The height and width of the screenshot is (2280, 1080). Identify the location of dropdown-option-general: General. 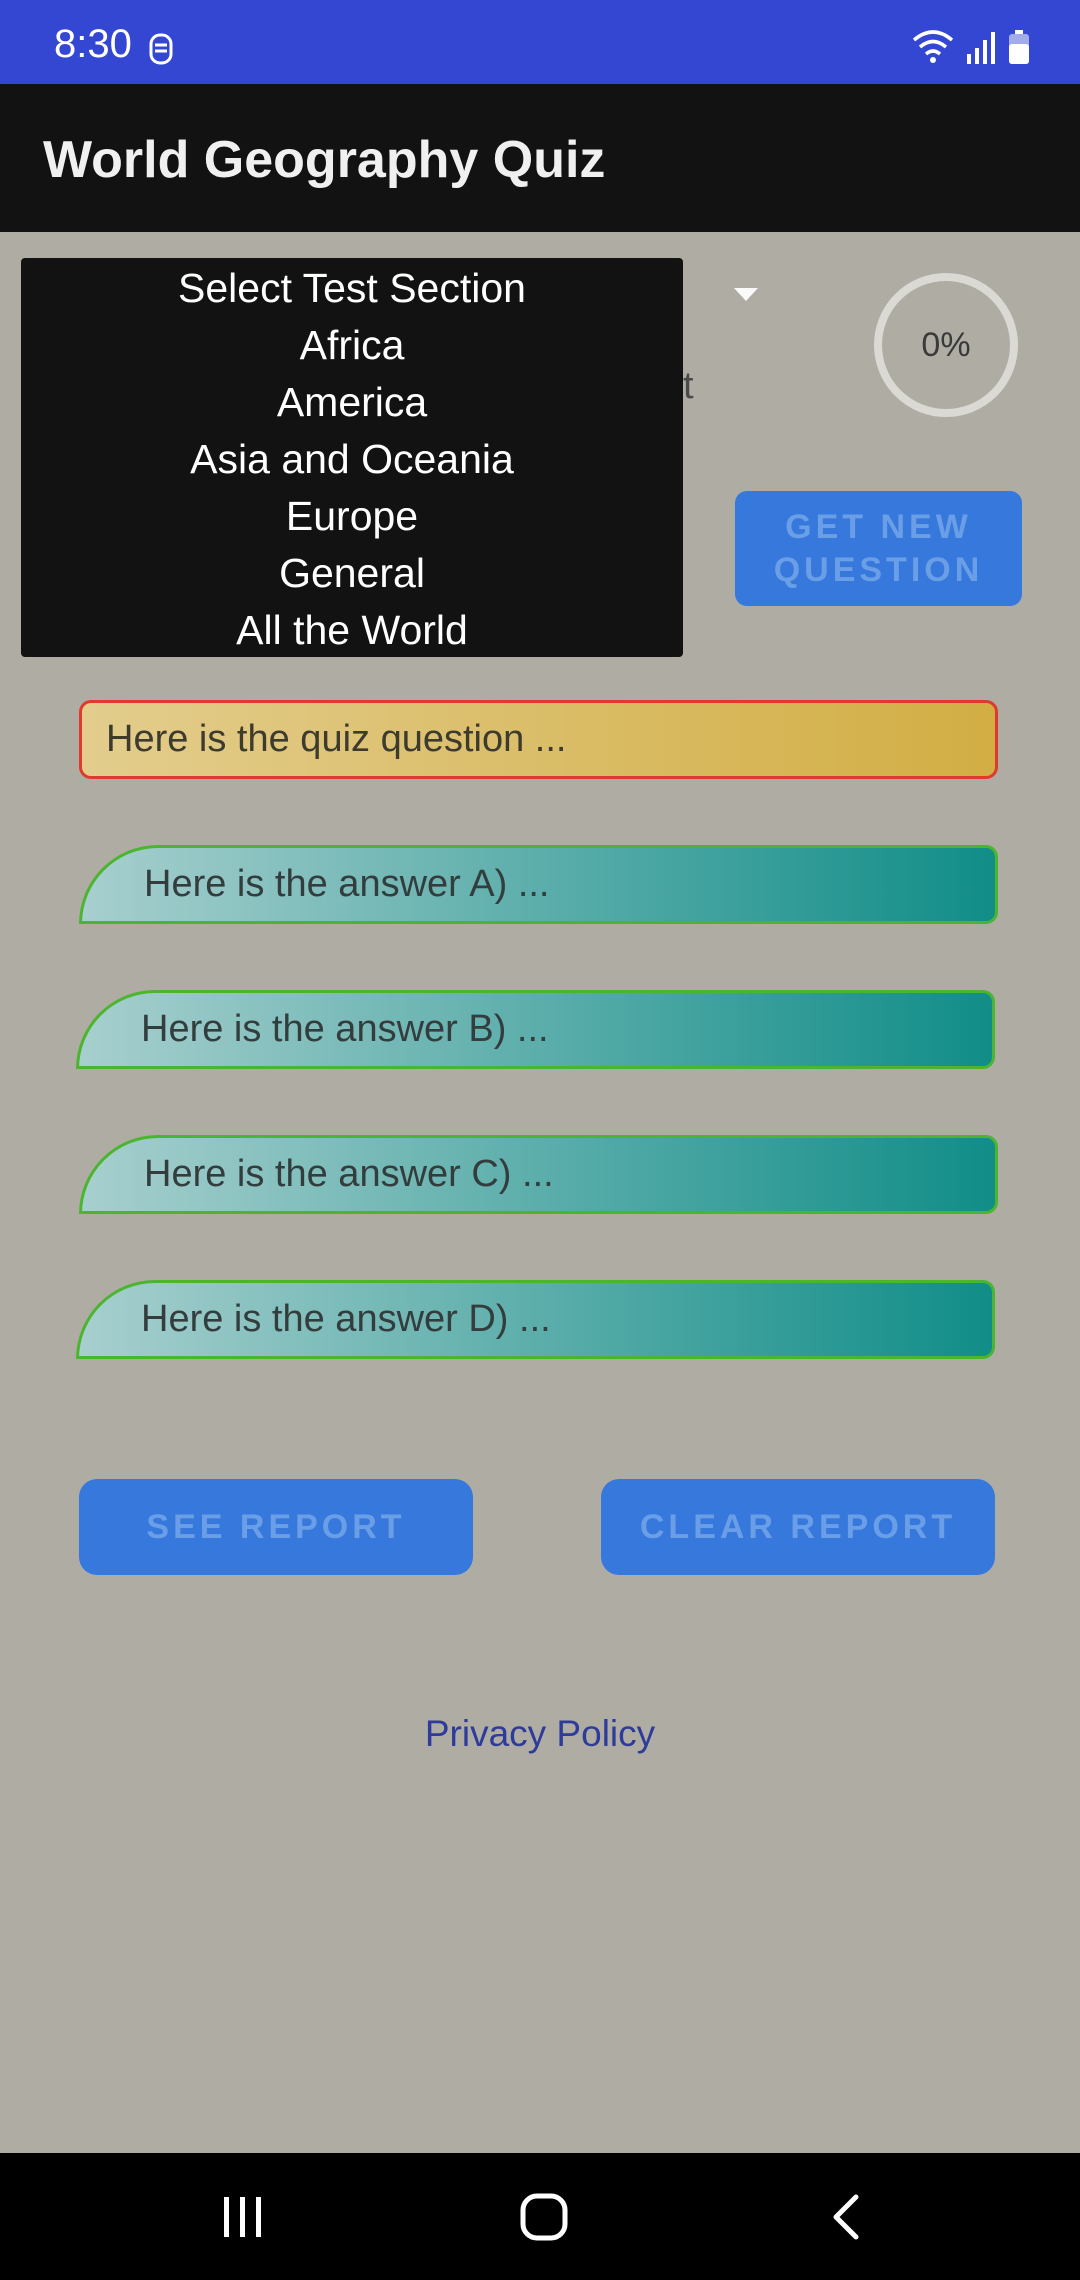
(352, 573).